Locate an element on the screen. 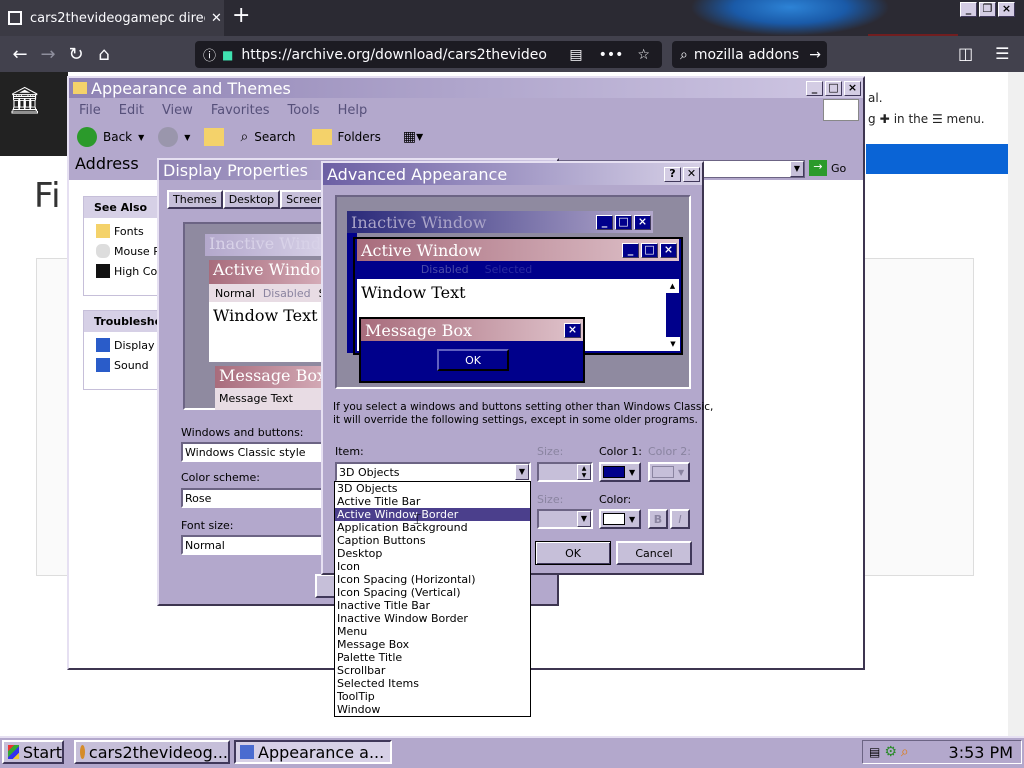 The image size is (1024, 768). font-size-select: ▼ is located at coordinates (565, 519).